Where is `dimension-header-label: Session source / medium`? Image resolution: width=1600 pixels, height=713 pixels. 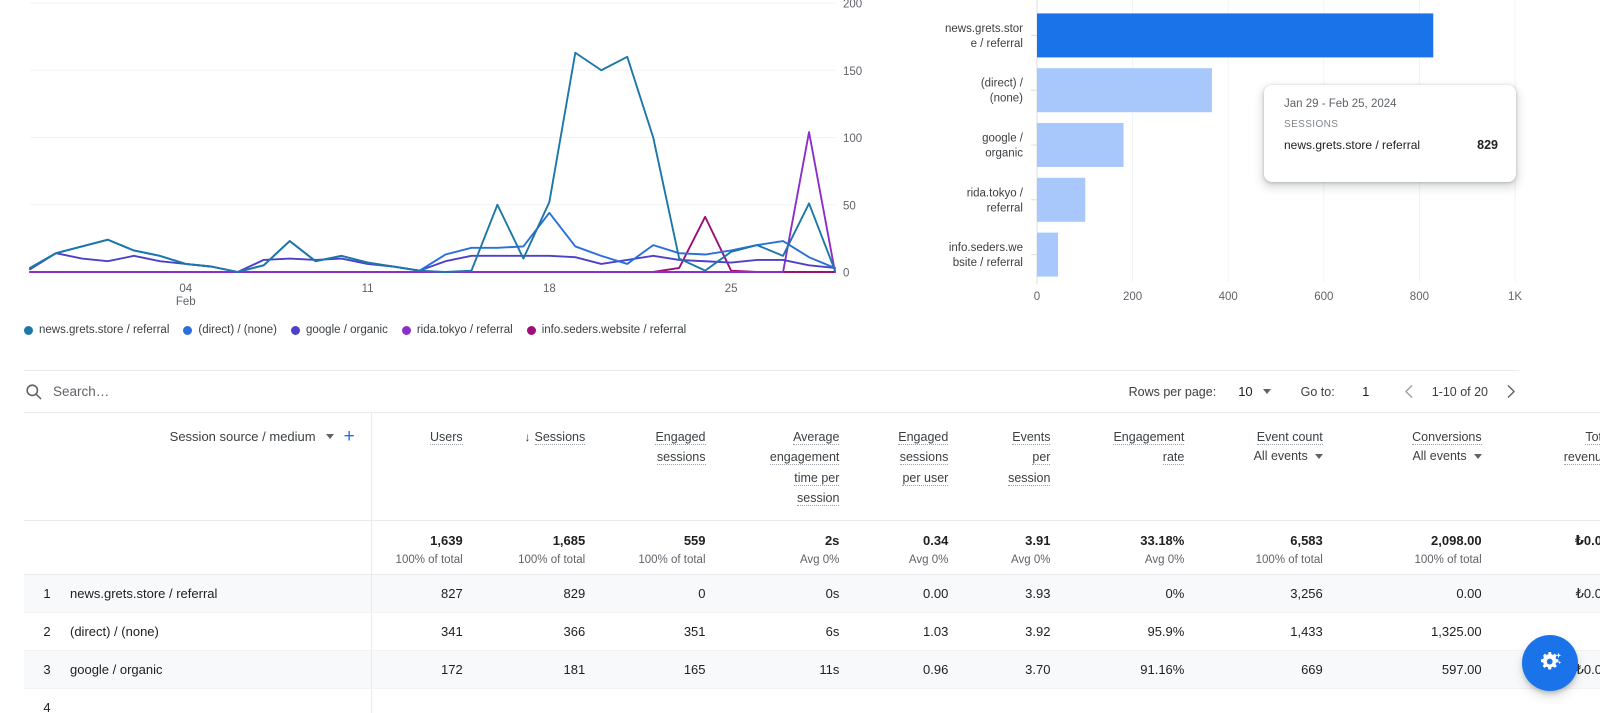
dimension-header-label: Session source / medium is located at coordinates (242, 436).